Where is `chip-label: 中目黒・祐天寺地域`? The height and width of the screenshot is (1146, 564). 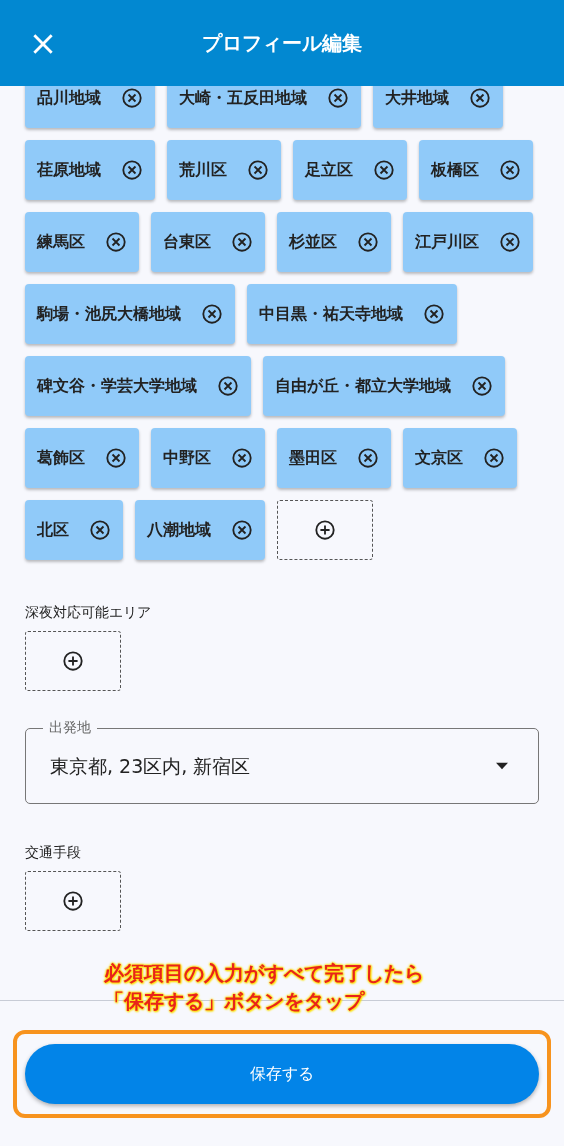 chip-label: 中目黒・祐天寺地域 is located at coordinates (331, 314).